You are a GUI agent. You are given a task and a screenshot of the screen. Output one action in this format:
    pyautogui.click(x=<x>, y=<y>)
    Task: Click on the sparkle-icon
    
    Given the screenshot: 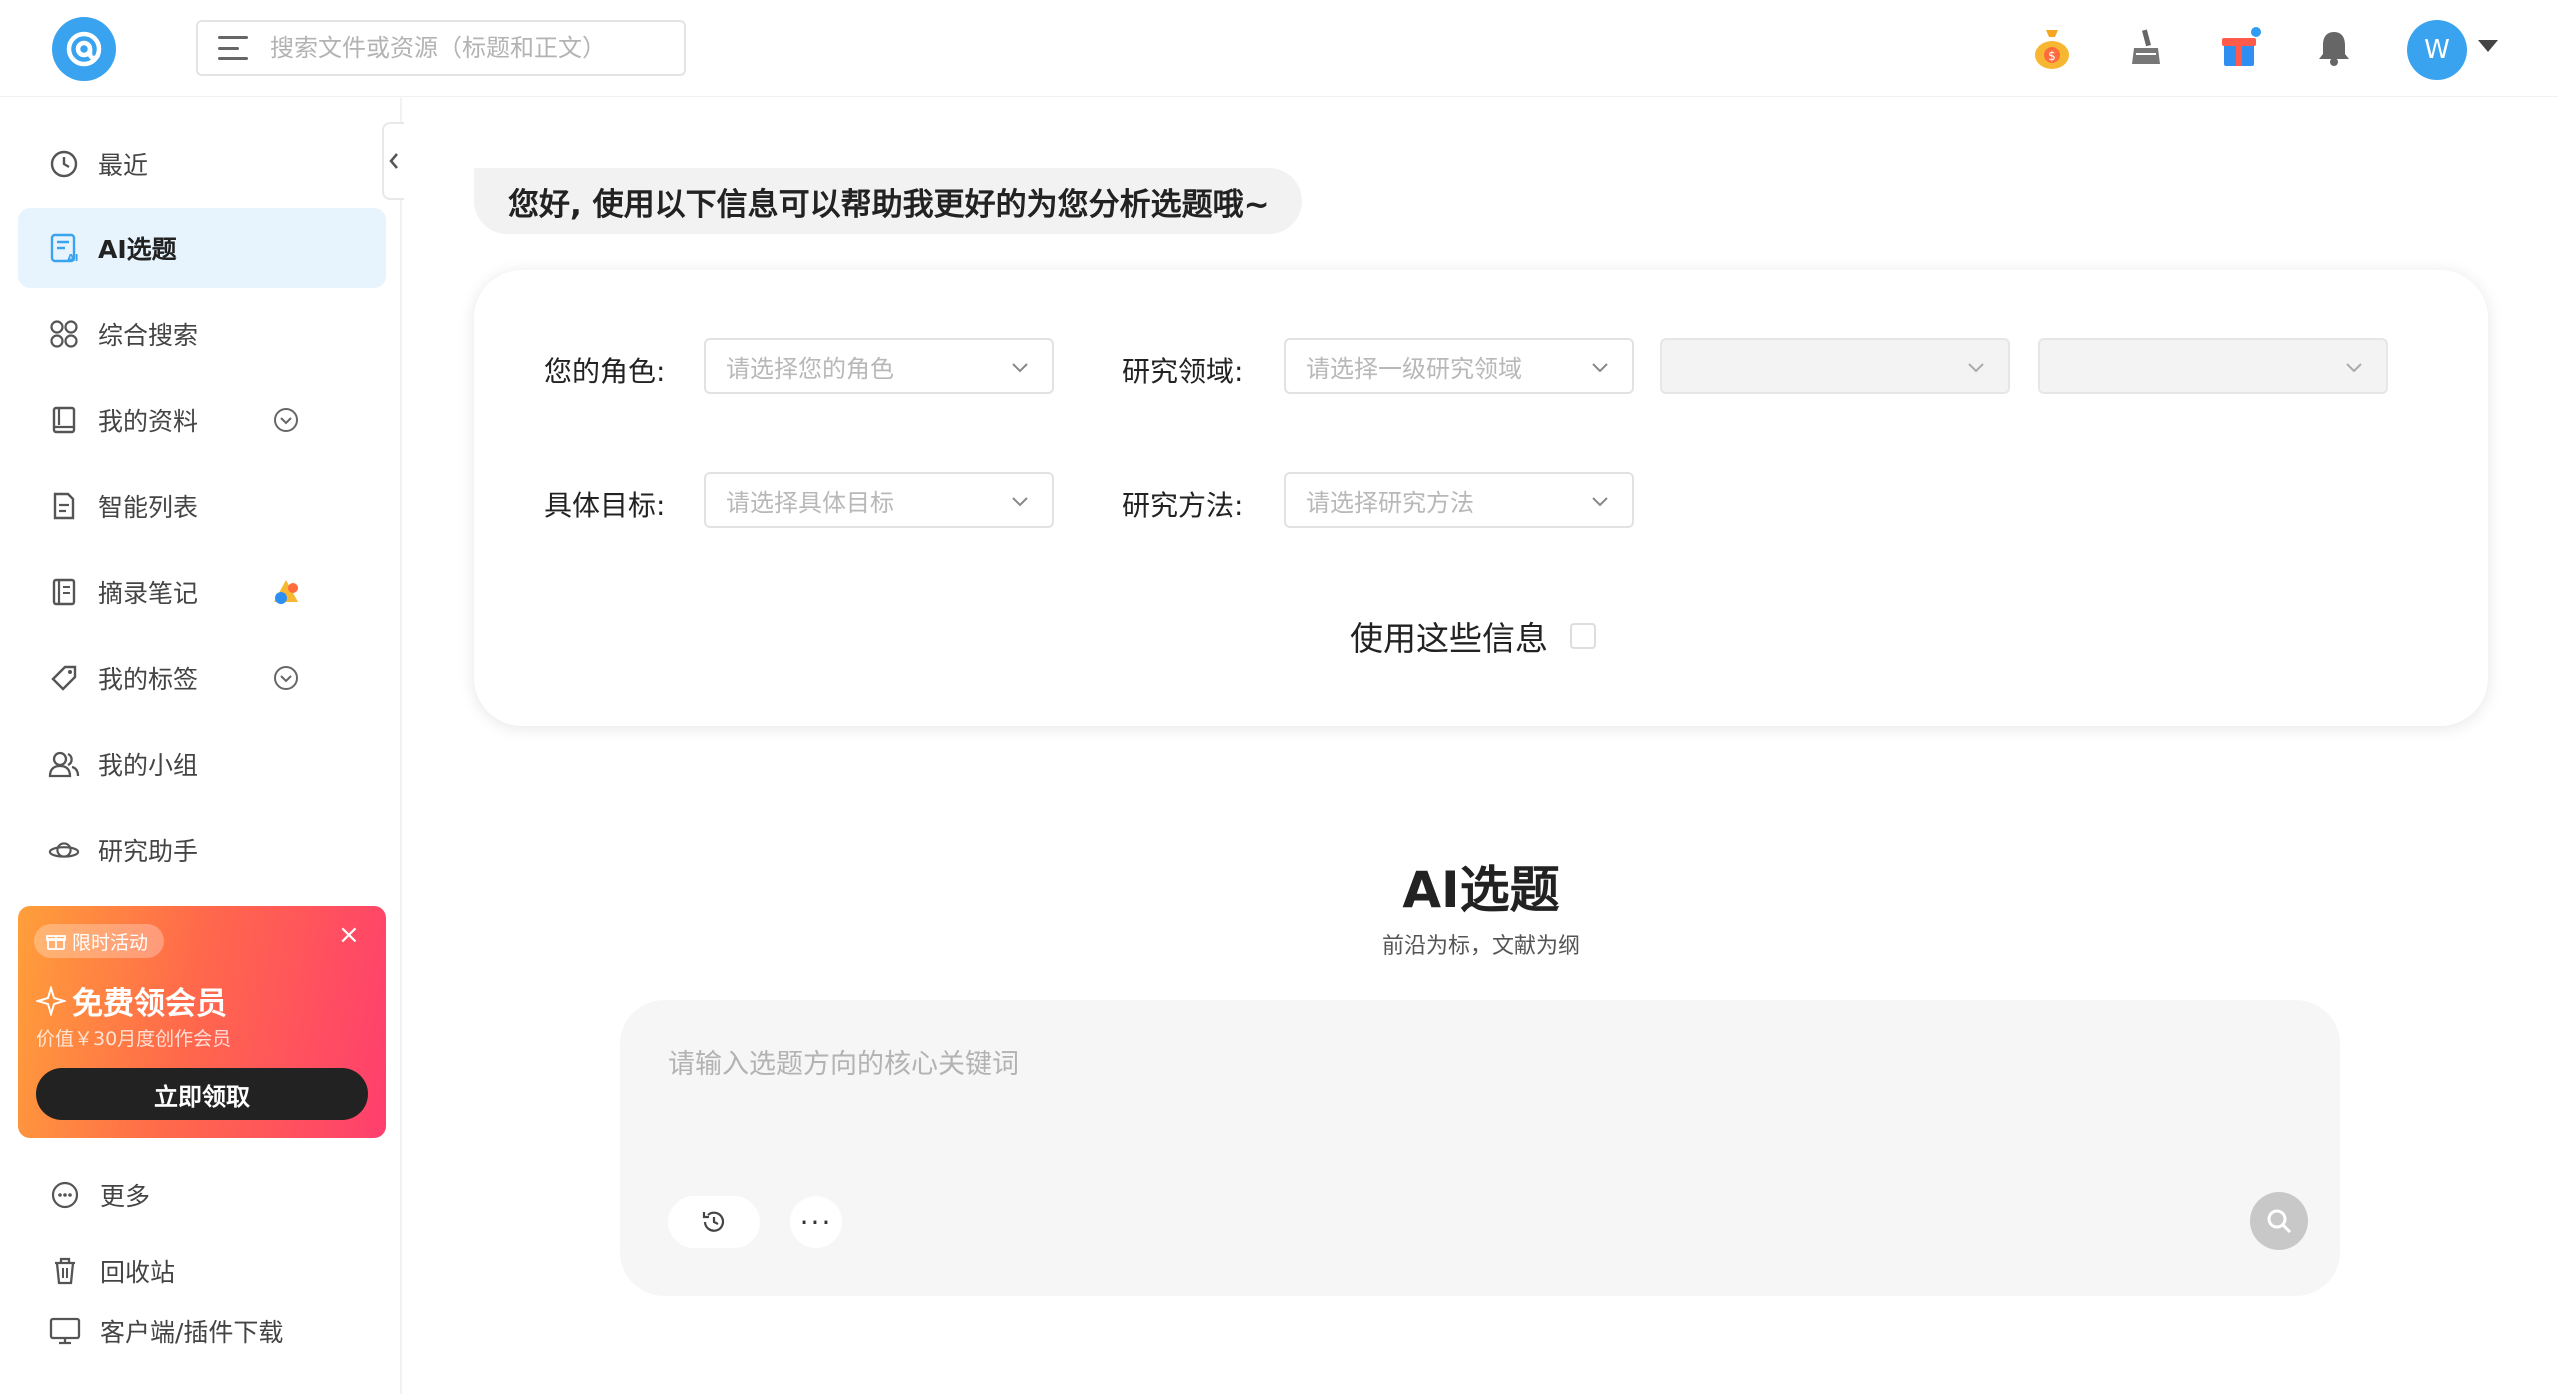 What is the action you would take?
    pyautogui.click(x=51, y=1000)
    